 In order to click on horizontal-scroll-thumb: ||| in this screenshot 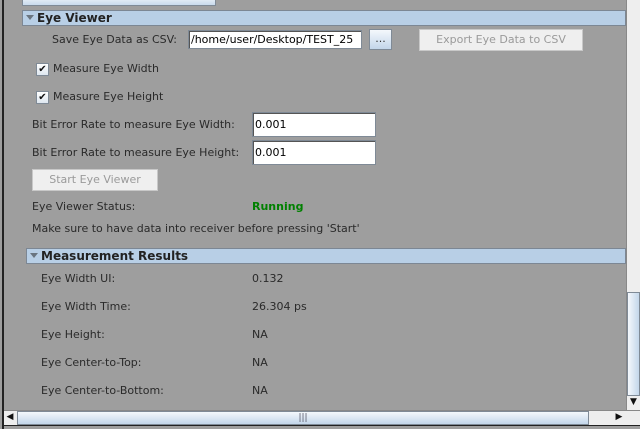, I will do `click(303, 418)`.